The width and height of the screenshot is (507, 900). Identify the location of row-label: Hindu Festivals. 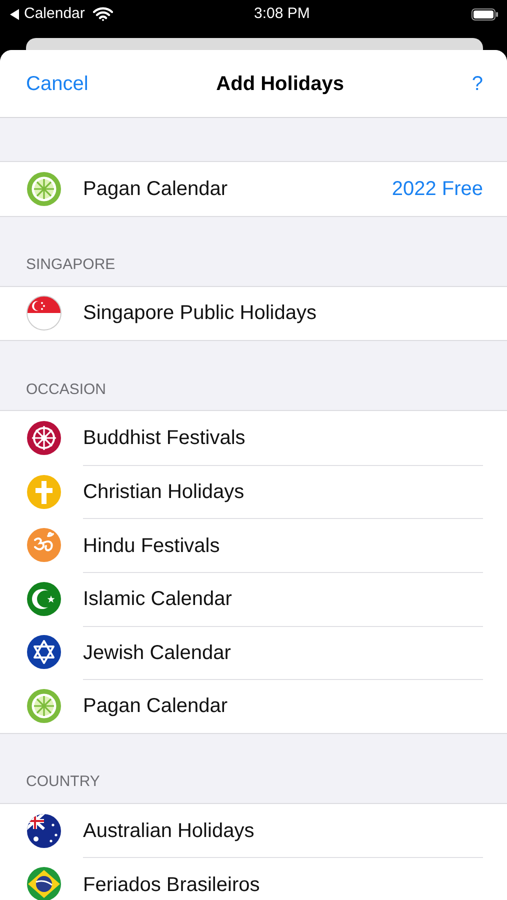
(151, 546).